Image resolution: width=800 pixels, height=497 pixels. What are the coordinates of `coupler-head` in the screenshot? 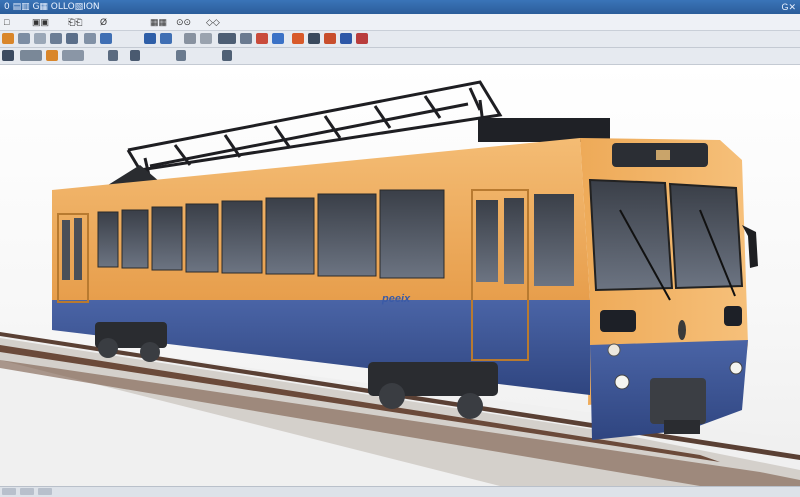 It's located at (682, 427).